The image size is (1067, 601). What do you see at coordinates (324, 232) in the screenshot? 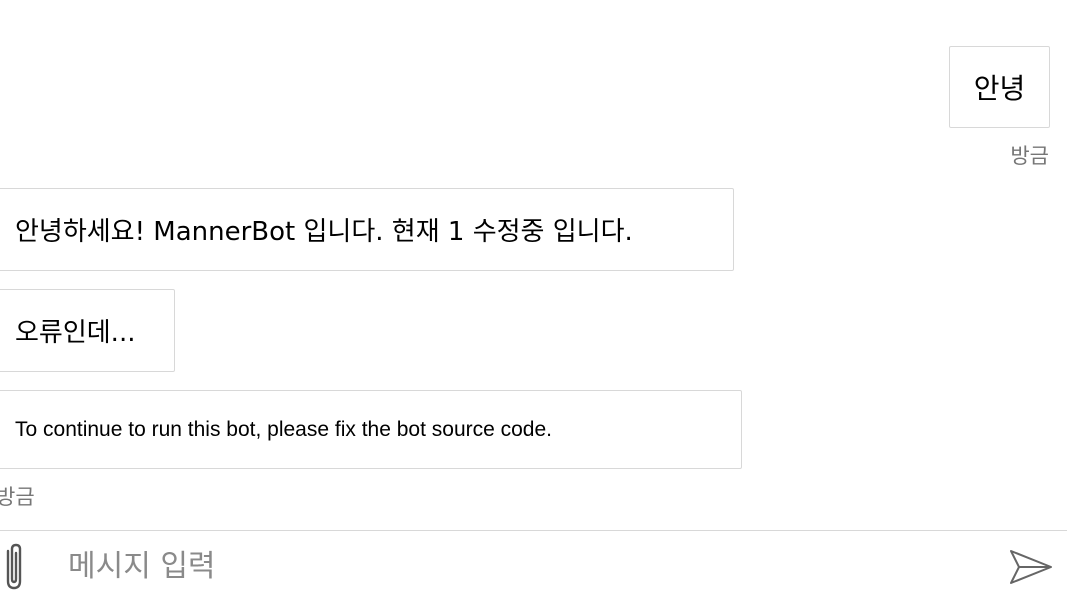
I see `bot-message-text: 안녕하세요! MannerBot 입니다. 현재 1 수정중 입니다.` at bounding box center [324, 232].